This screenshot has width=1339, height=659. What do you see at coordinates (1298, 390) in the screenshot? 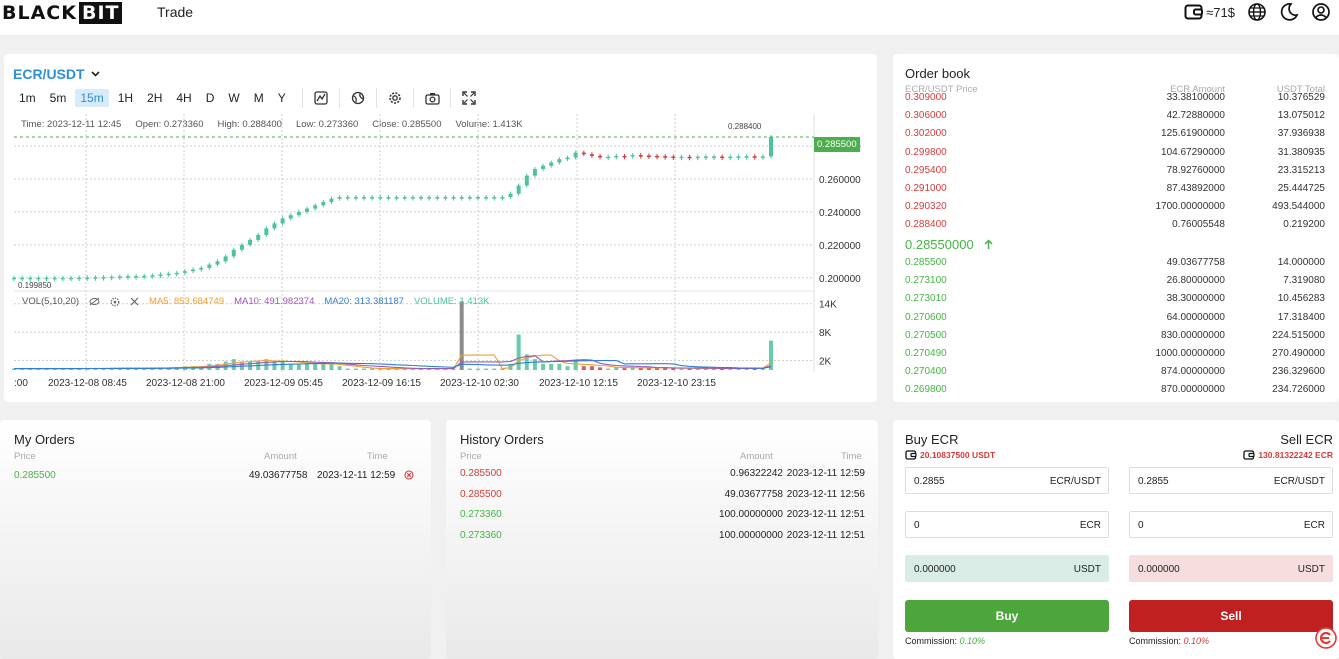
I see `bid-total: 234.726000` at bounding box center [1298, 390].